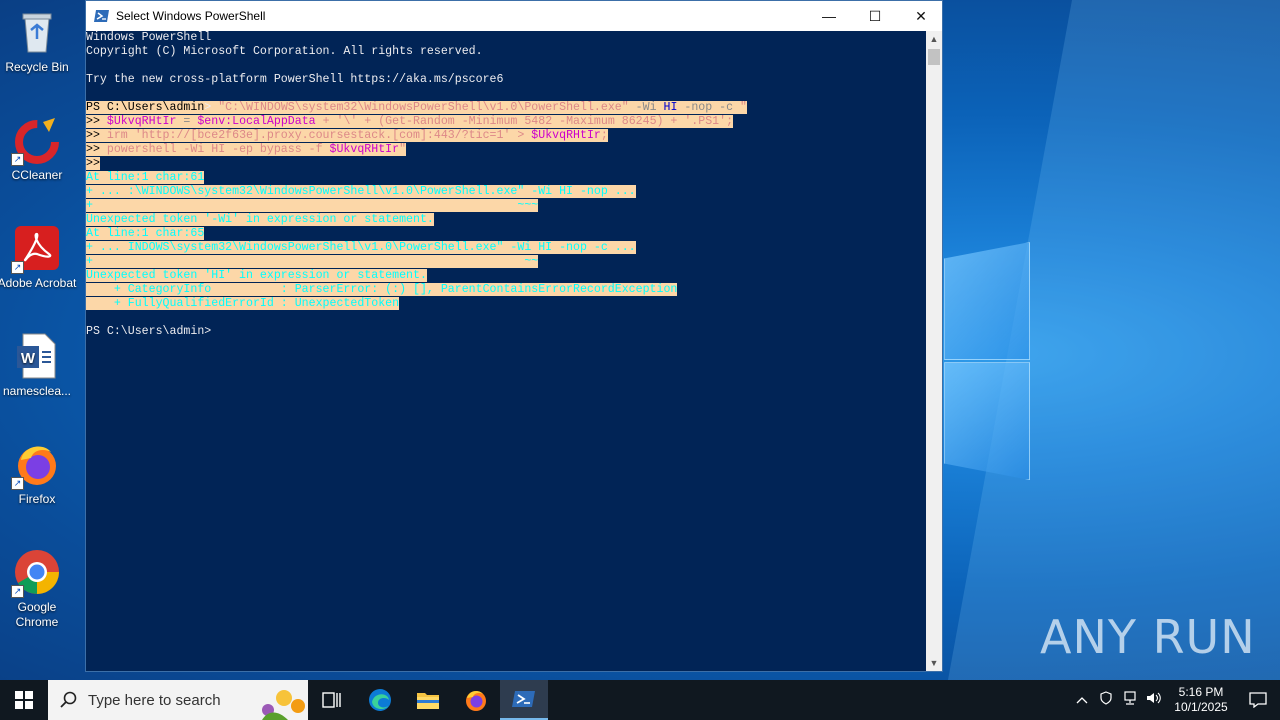  I want to click on console-text-selected: + ~~, so click(312, 261).